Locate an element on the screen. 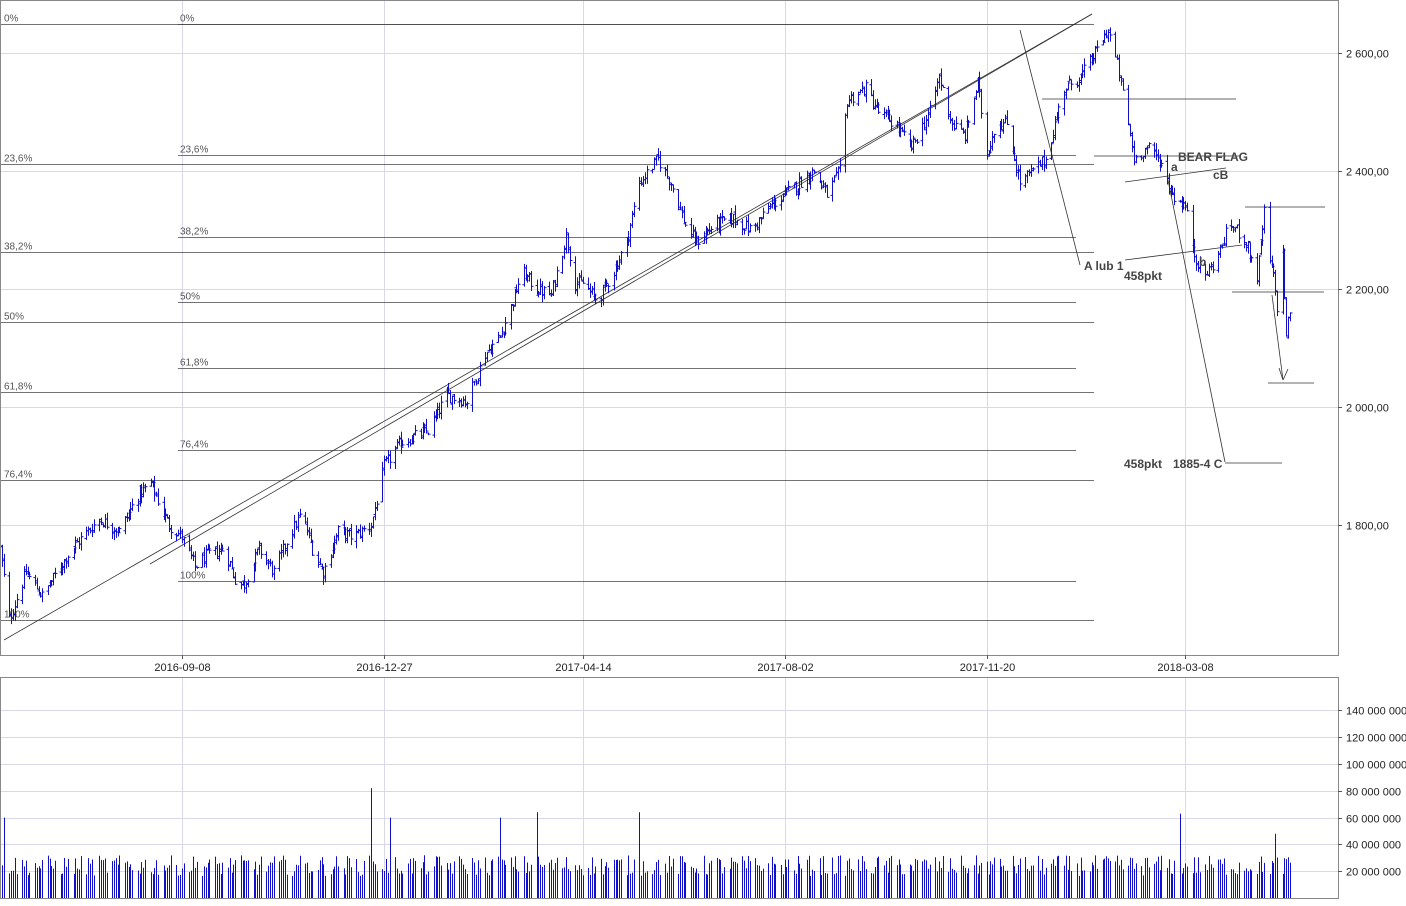 This screenshot has width=1406, height=906. y-tick-label: 2 600,00 is located at coordinates (1367, 55).